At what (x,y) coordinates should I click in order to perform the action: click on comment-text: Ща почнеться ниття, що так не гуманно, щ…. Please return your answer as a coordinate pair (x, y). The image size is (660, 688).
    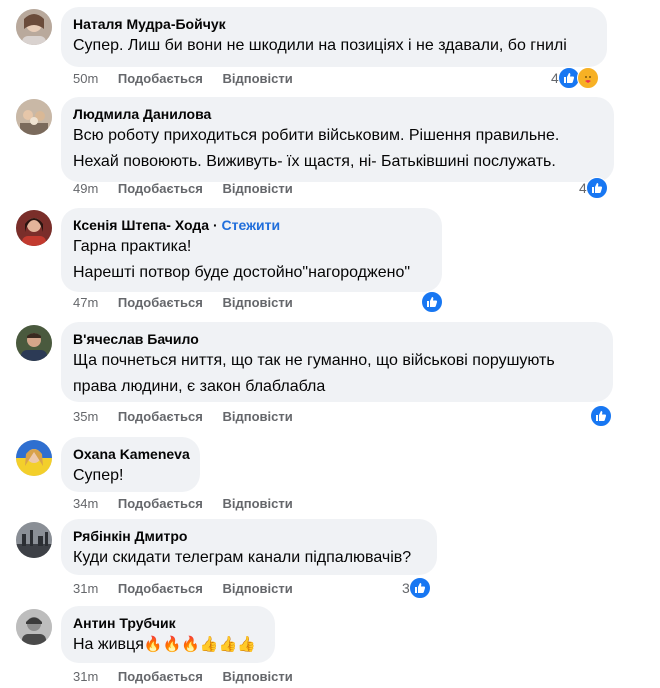
    Looking at the image, I should click on (314, 360).